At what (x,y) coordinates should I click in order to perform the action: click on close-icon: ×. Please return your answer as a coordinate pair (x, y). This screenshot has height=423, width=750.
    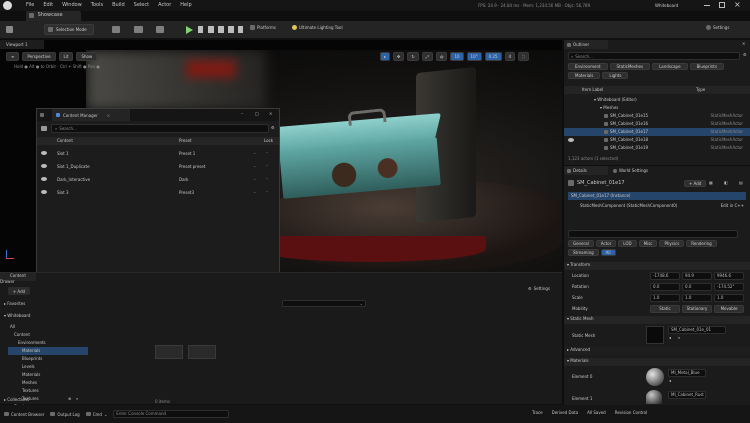
    Looking at the image, I should click on (737, 4).